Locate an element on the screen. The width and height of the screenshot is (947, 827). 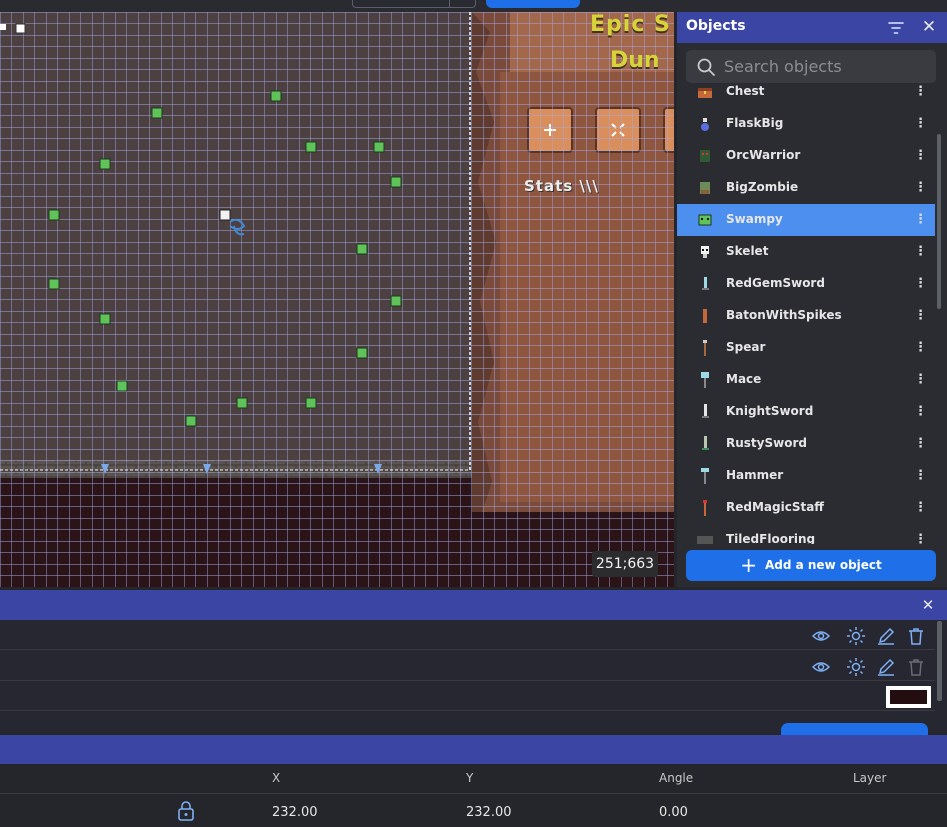
cursor-coordinates: 251;663 is located at coordinates (625, 564).